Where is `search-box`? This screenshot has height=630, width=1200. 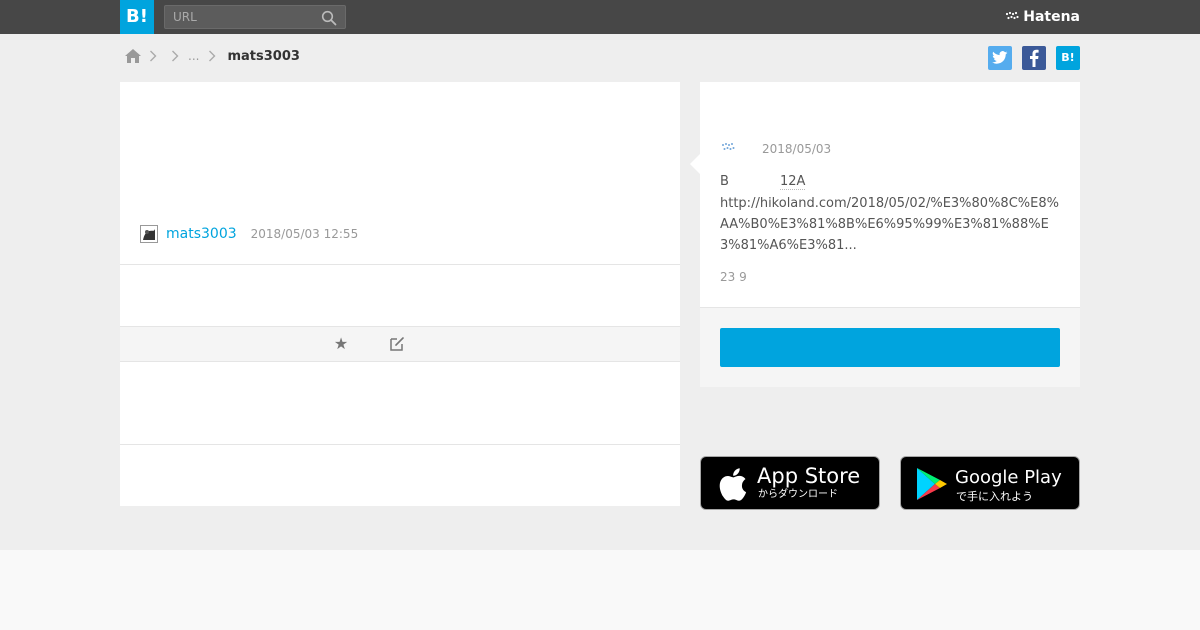
search-box is located at coordinates (255, 17).